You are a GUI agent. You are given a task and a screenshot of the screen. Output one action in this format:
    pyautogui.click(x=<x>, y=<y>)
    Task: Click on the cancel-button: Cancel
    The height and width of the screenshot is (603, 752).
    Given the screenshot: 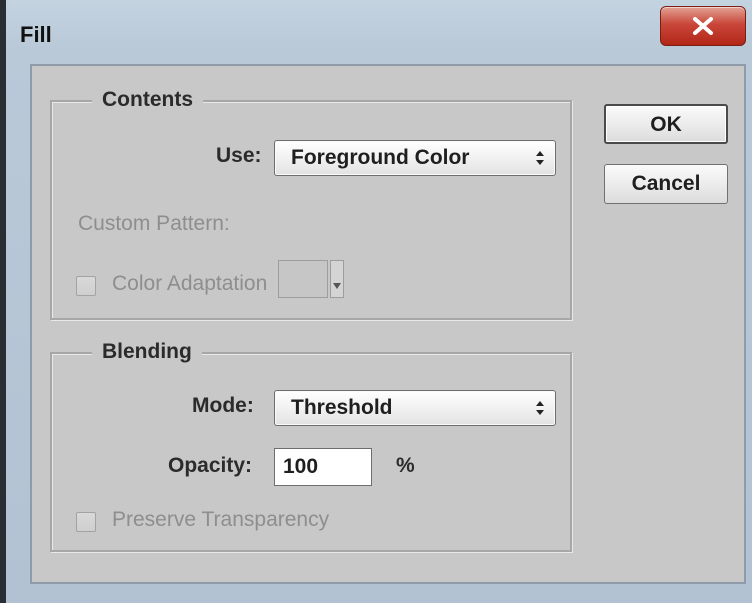 What is the action you would take?
    pyautogui.click(x=666, y=184)
    